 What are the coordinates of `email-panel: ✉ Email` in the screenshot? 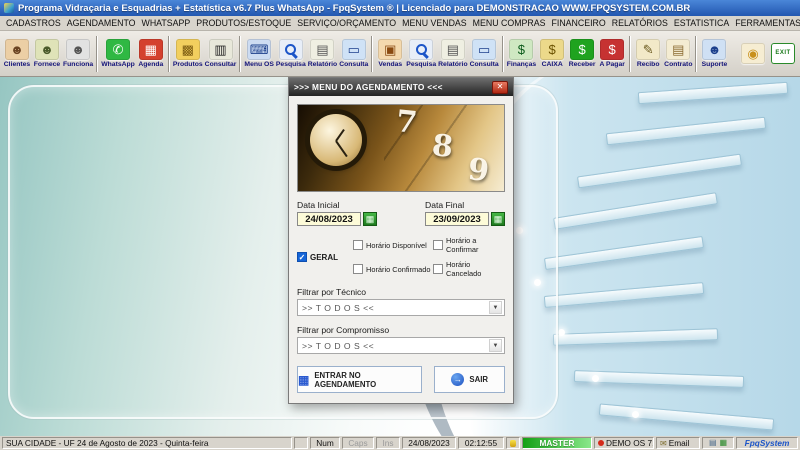 It's located at (678, 443).